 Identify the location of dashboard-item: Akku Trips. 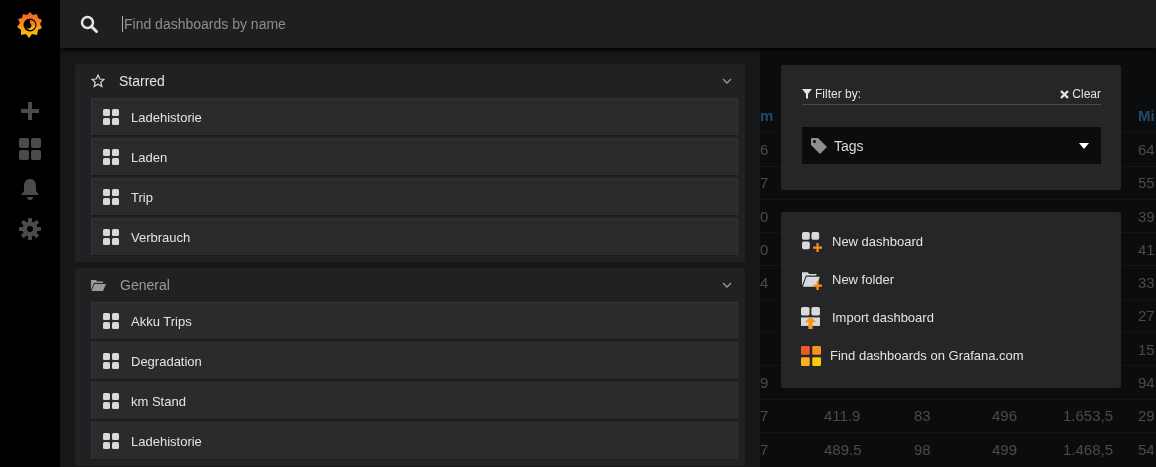
(414, 321).